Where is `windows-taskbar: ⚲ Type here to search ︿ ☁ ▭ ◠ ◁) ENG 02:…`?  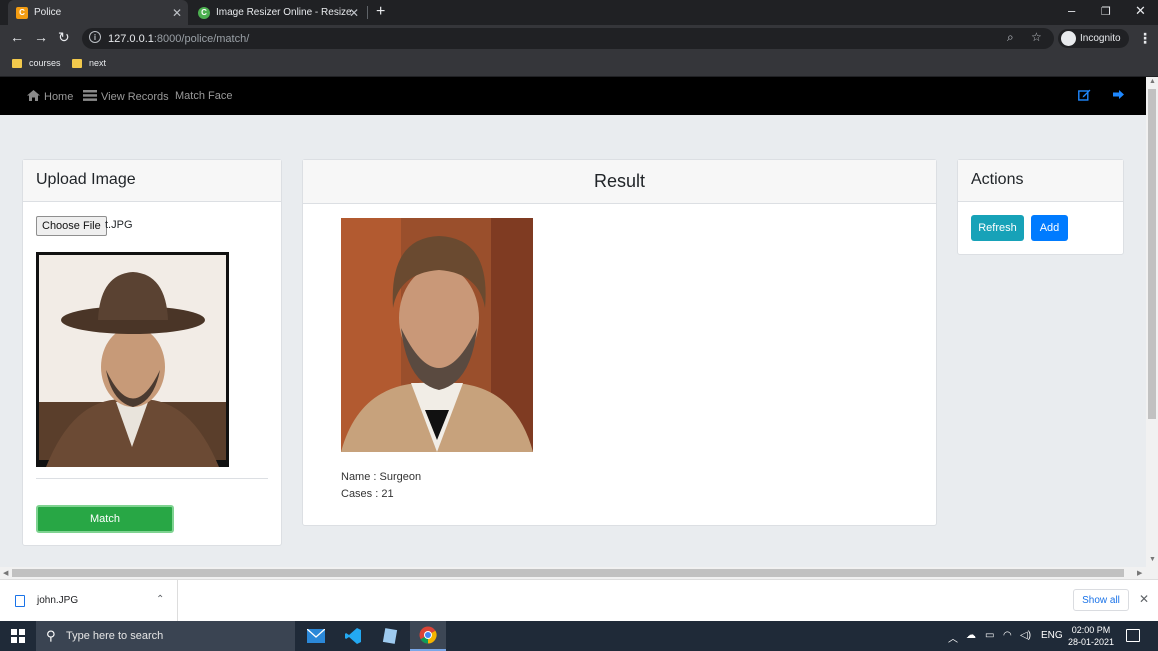
windows-taskbar: ⚲ Type here to search ︿ ☁ ▭ ◠ ◁) ENG 02:… is located at coordinates (579, 636).